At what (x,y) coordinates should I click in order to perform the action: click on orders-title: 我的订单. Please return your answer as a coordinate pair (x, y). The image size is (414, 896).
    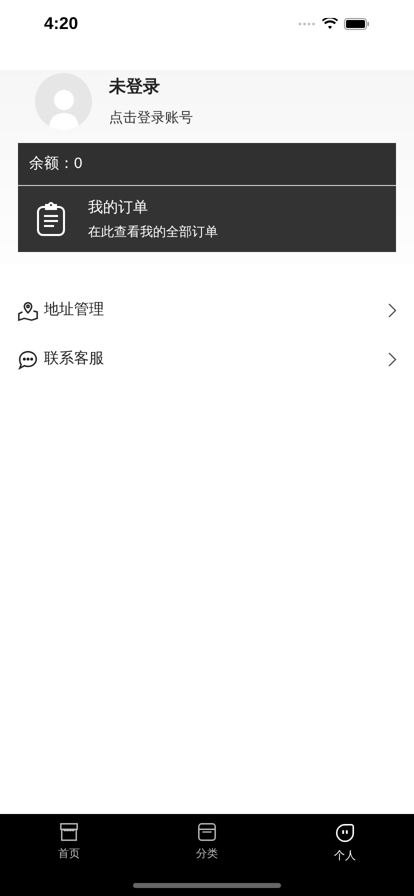
    Looking at the image, I should click on (118, 208).